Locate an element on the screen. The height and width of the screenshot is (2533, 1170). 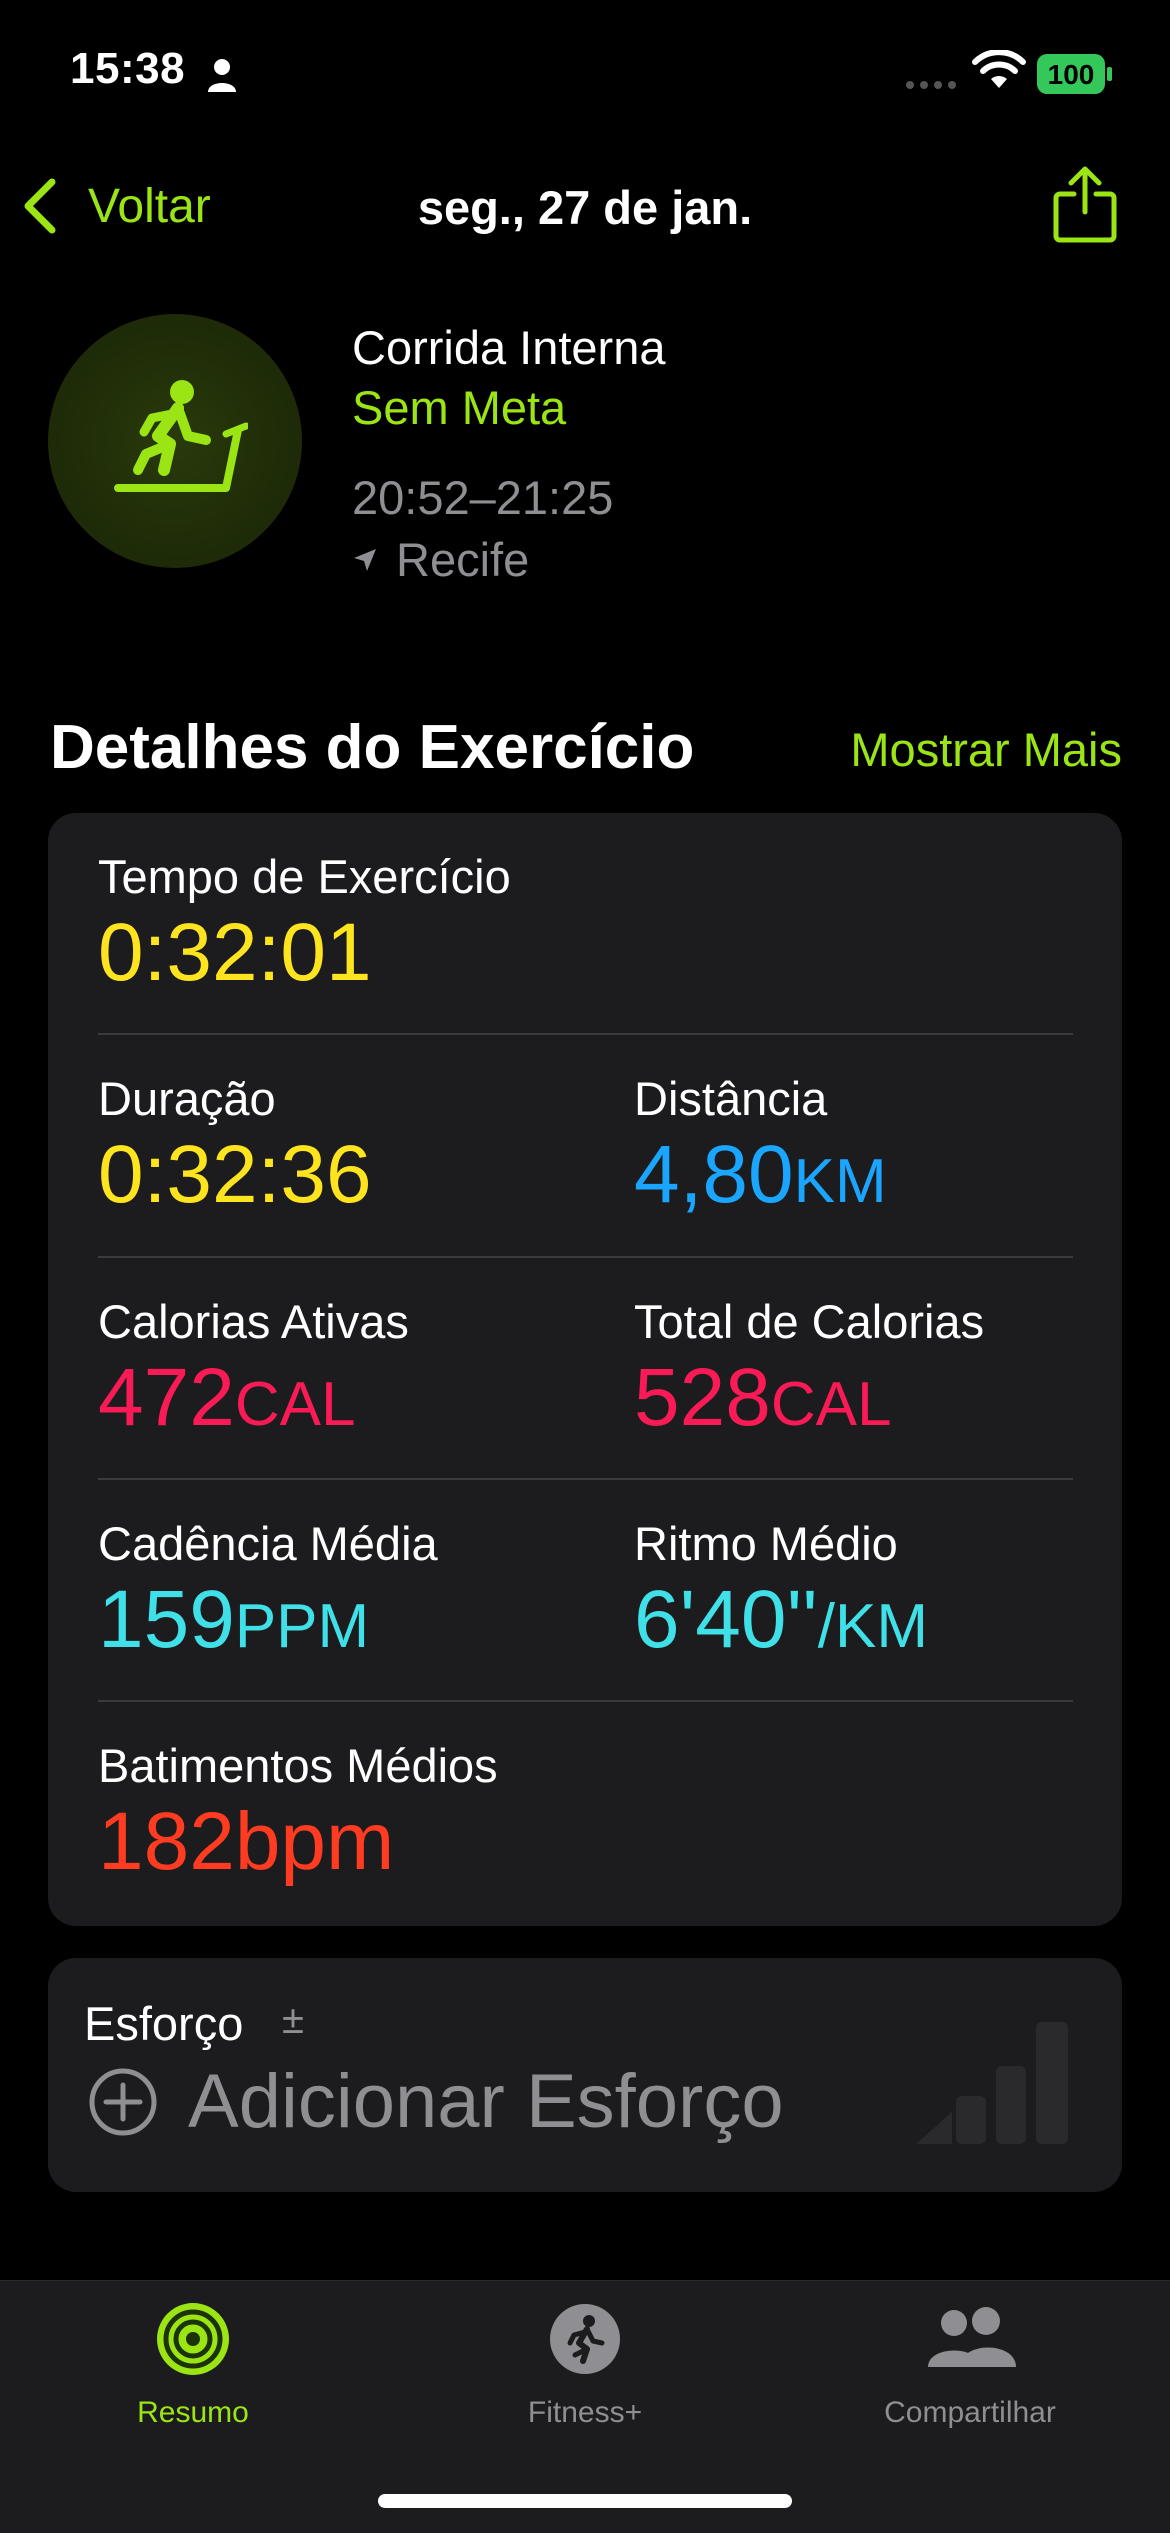
effort-level-bars-icon is located at coordinates (992, 2083).